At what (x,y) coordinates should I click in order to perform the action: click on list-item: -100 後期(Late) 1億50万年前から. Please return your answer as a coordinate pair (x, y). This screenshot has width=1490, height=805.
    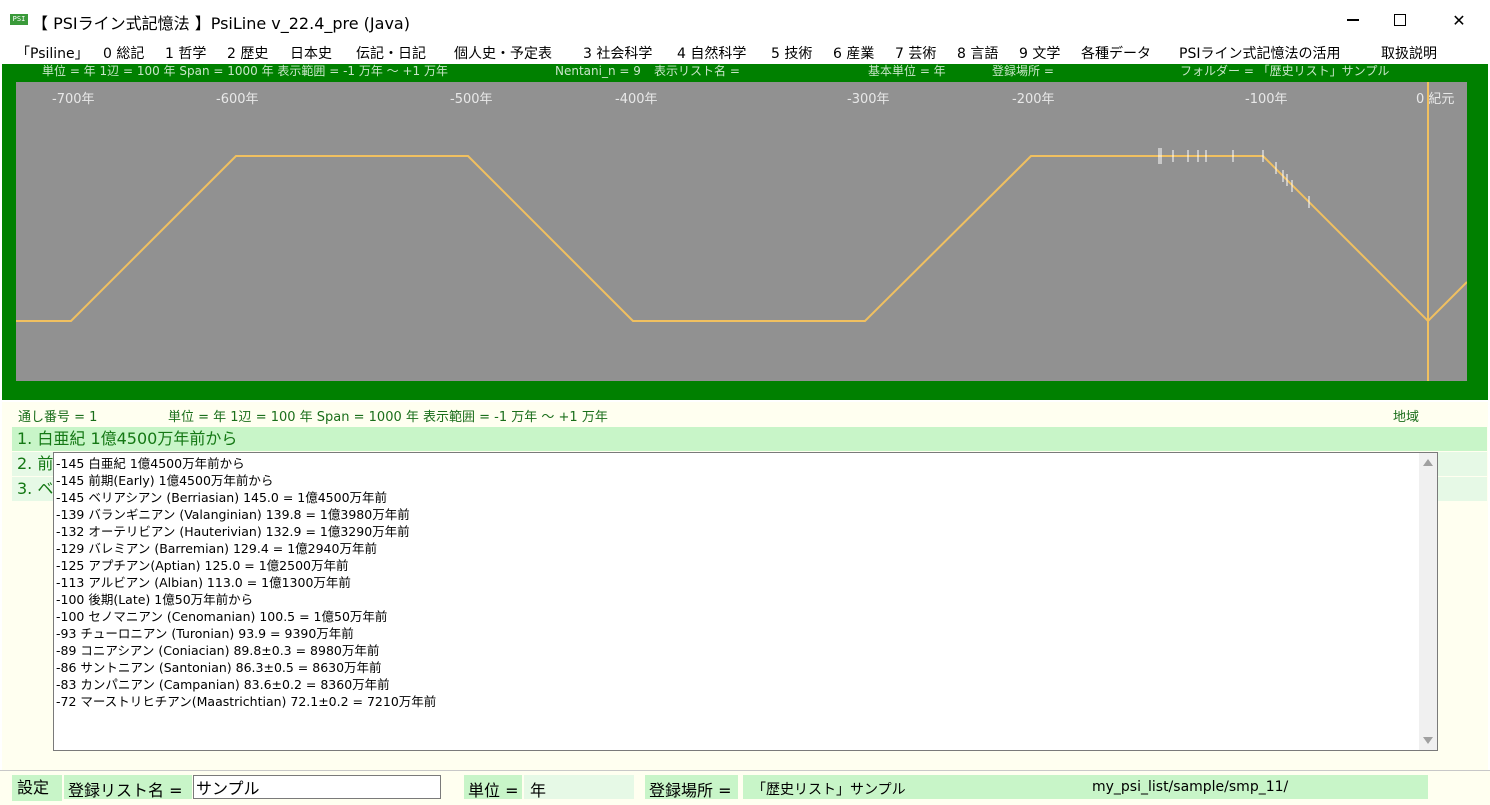
    Looking at the image, I should click on (154, 599).